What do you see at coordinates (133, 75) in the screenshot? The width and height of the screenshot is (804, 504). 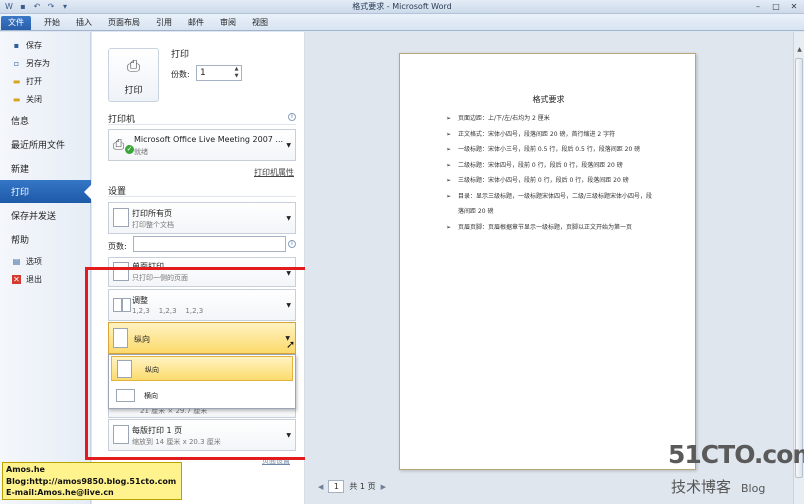 I see `print-button: ⎙ 打印` at bounding box center [133, 75].